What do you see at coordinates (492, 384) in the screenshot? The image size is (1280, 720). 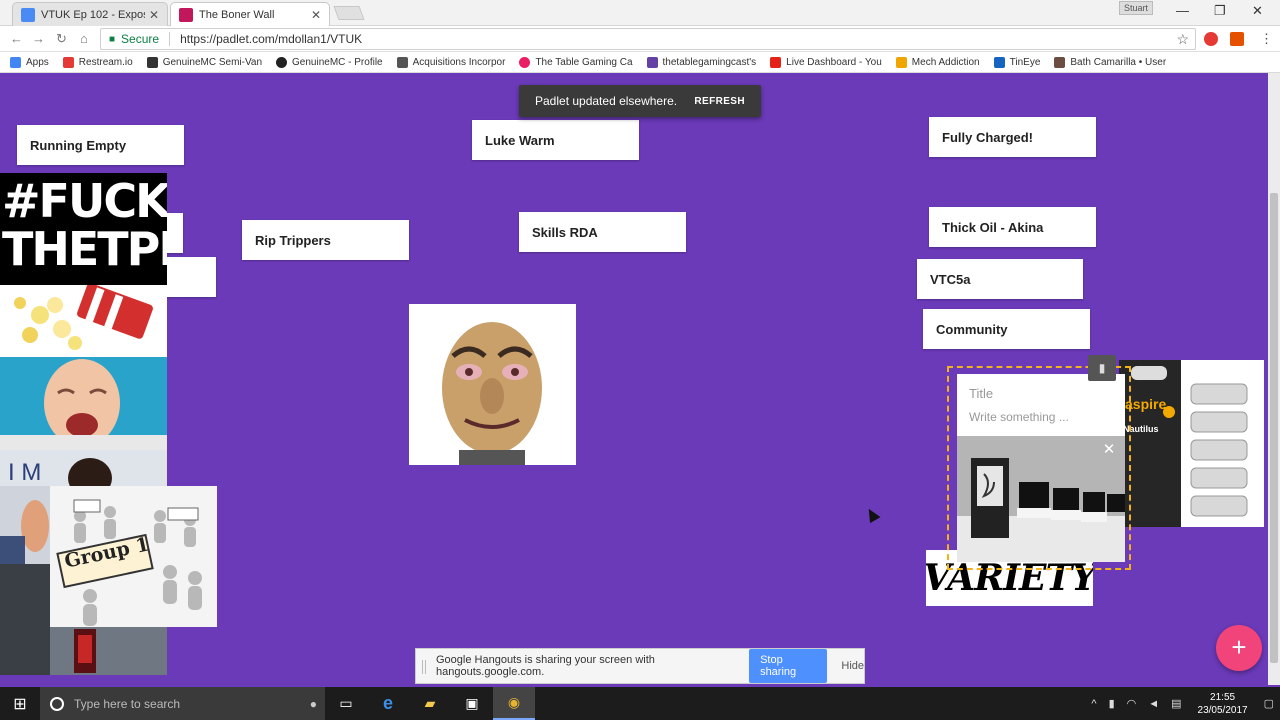 I see `image-post-mask` at bounding box center [492, 384].